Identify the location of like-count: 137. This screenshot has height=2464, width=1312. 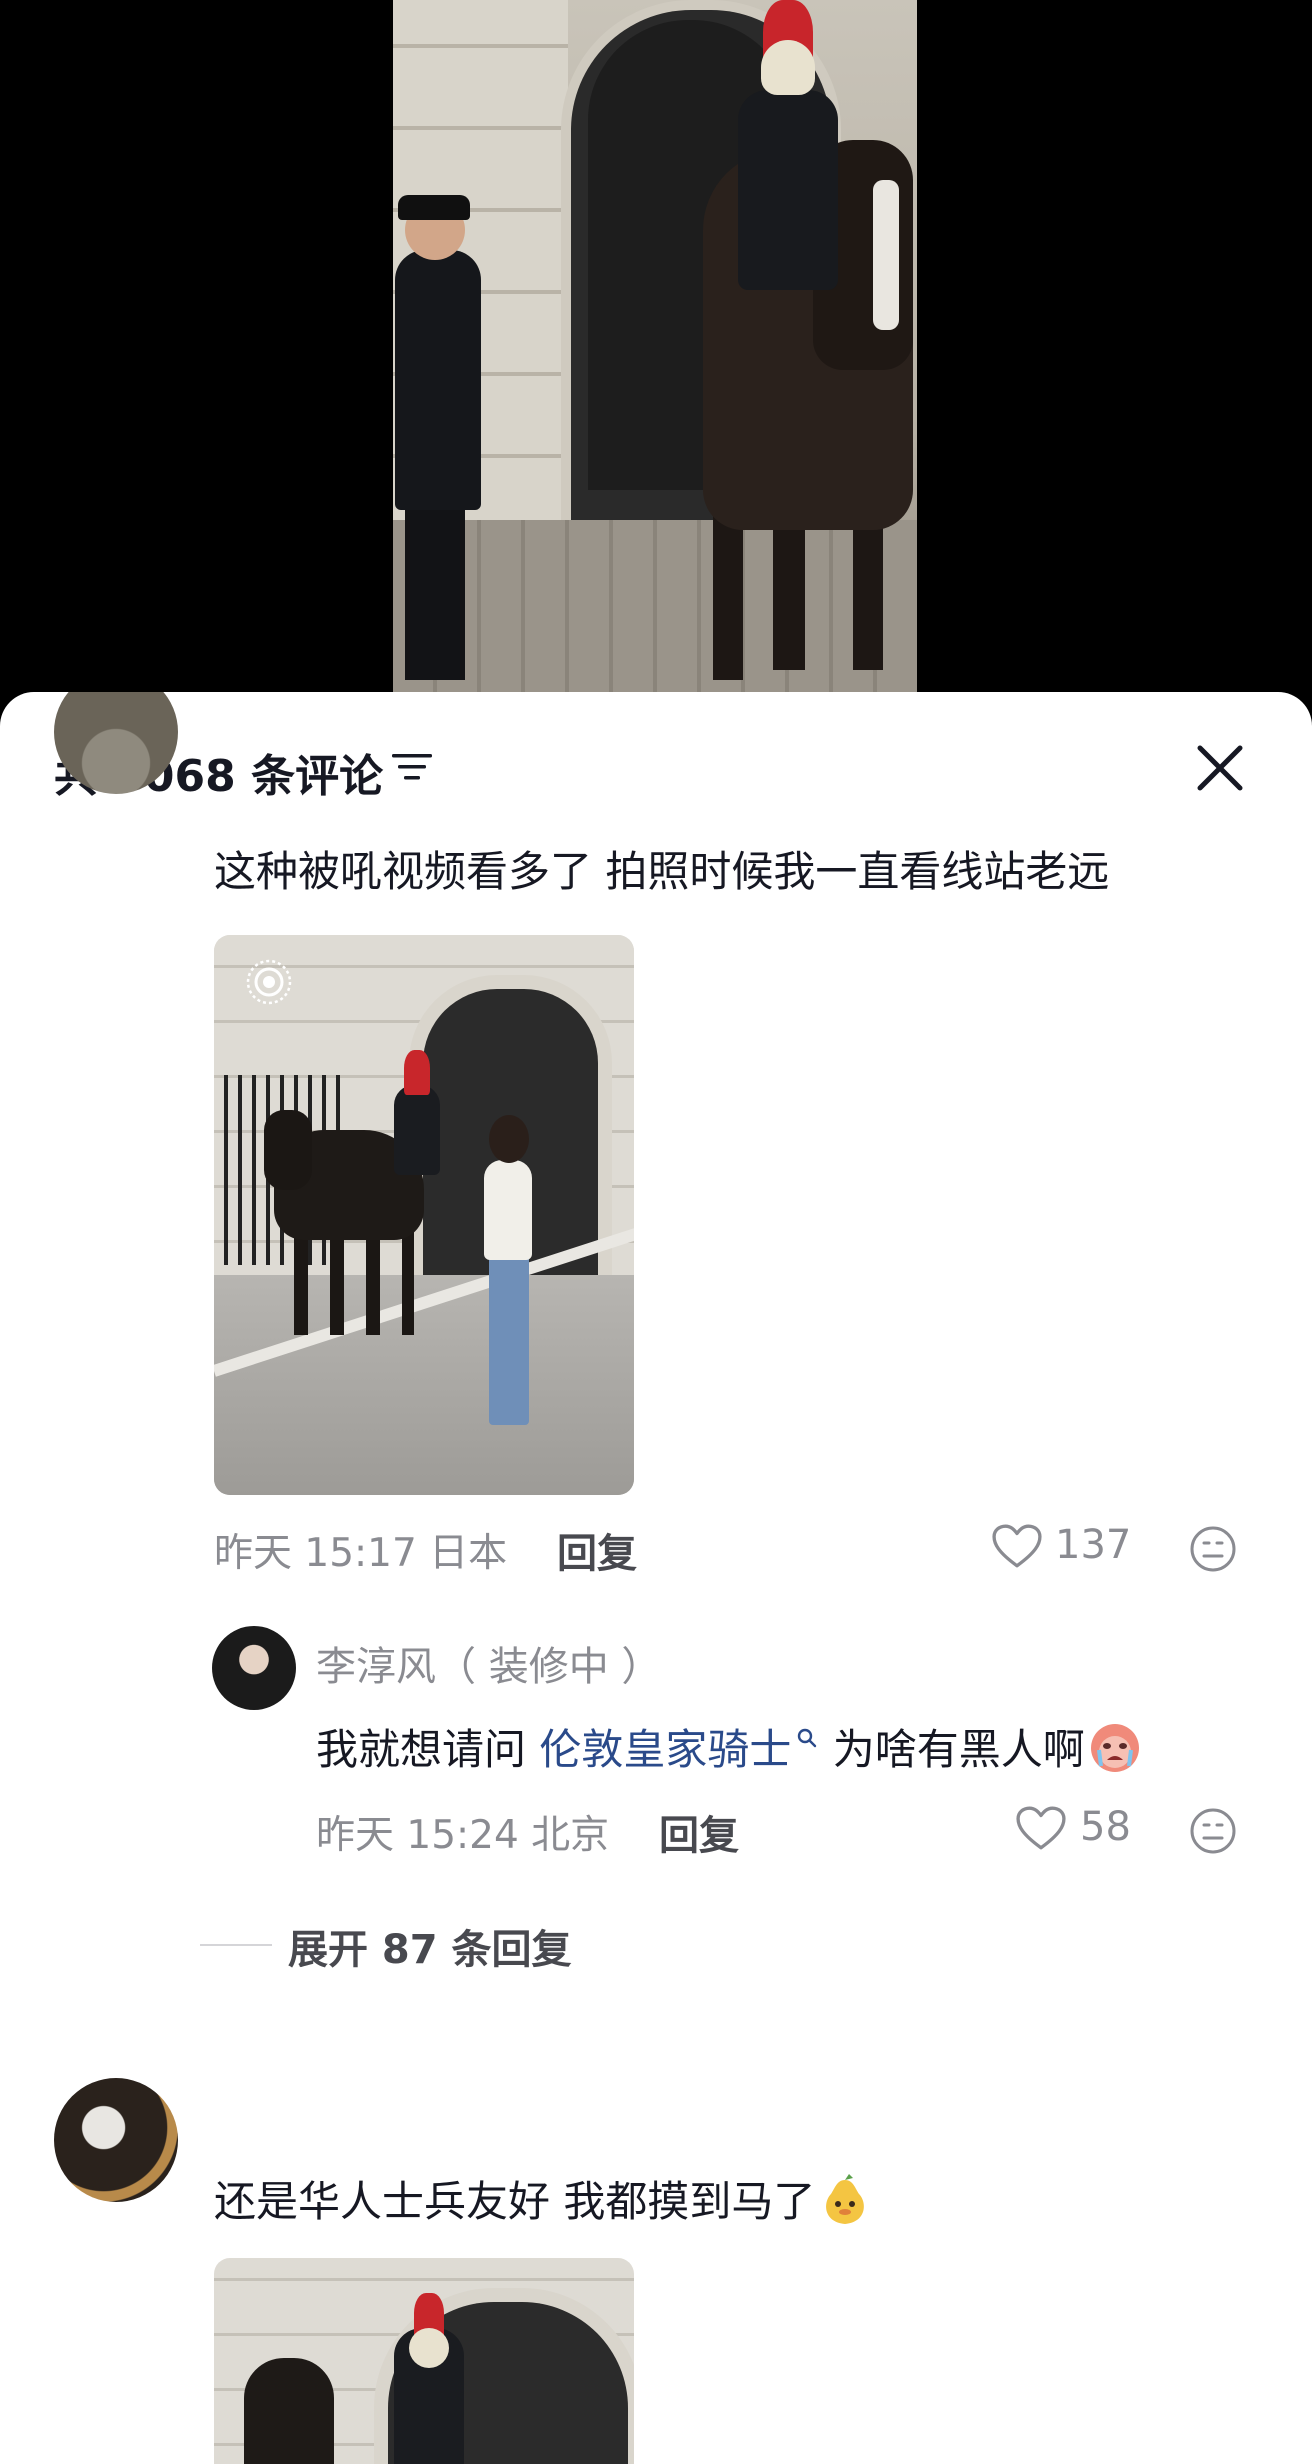
(1093, 1545).